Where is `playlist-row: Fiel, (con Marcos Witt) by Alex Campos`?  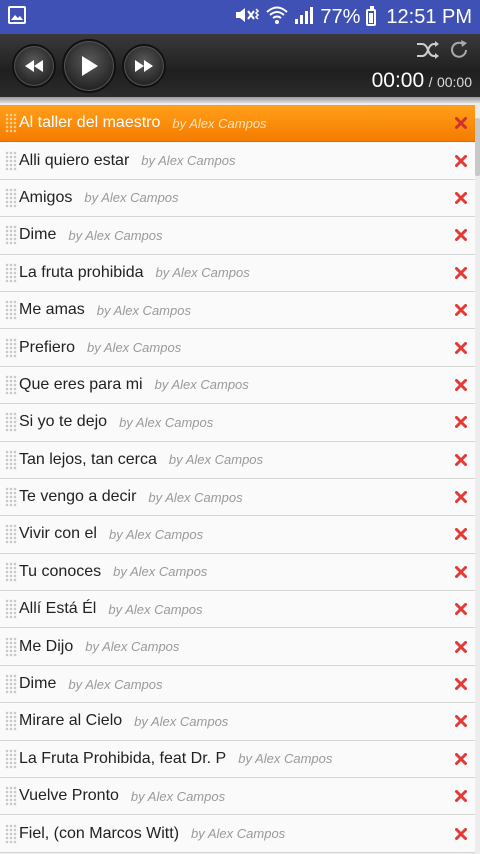 playlist-row: Fiel, (con Marcos Witt) by Alex Campos is located at coordinates (237, 834).